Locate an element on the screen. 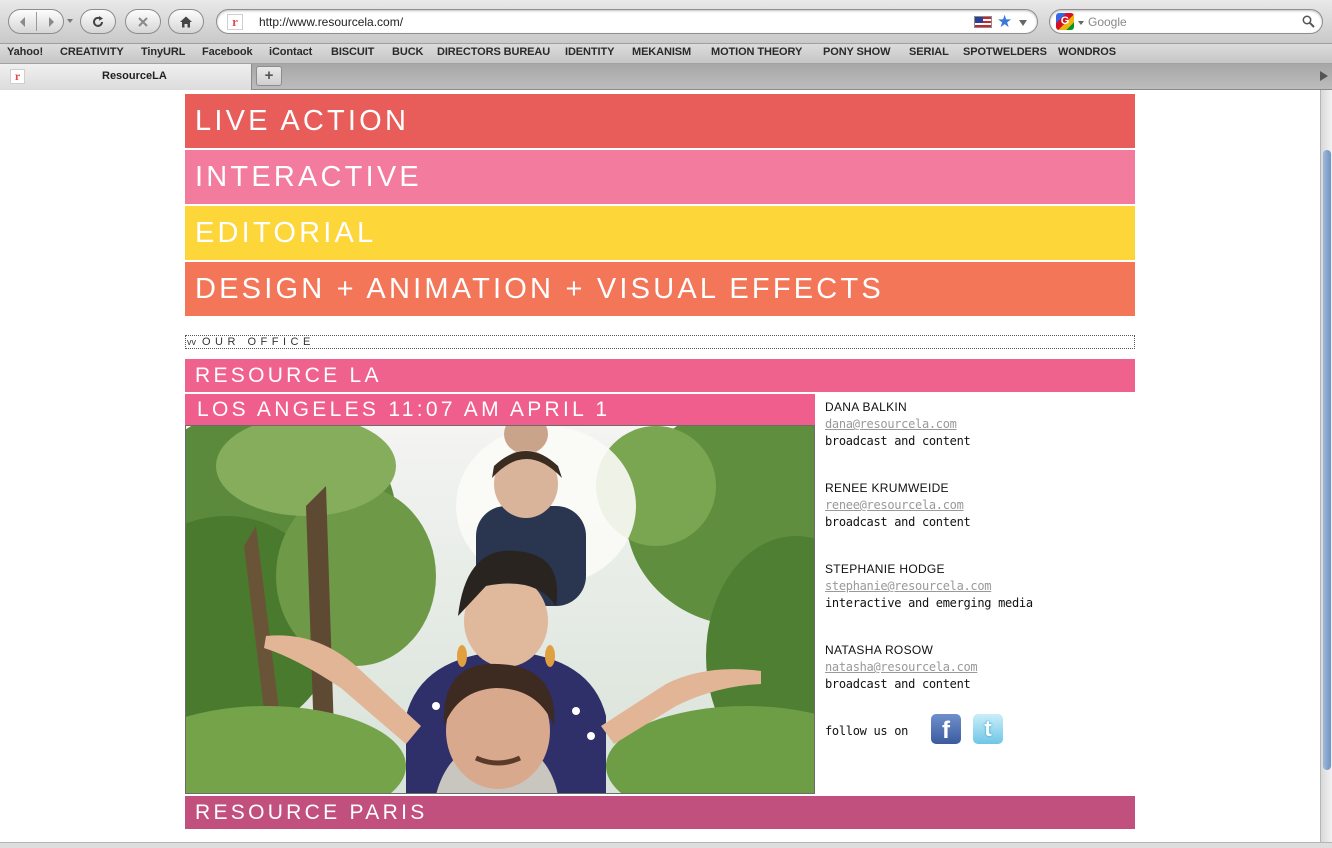 The height and width of the screenshot is (848, 1332). back-forward-group is located at coordinates (36, 21).